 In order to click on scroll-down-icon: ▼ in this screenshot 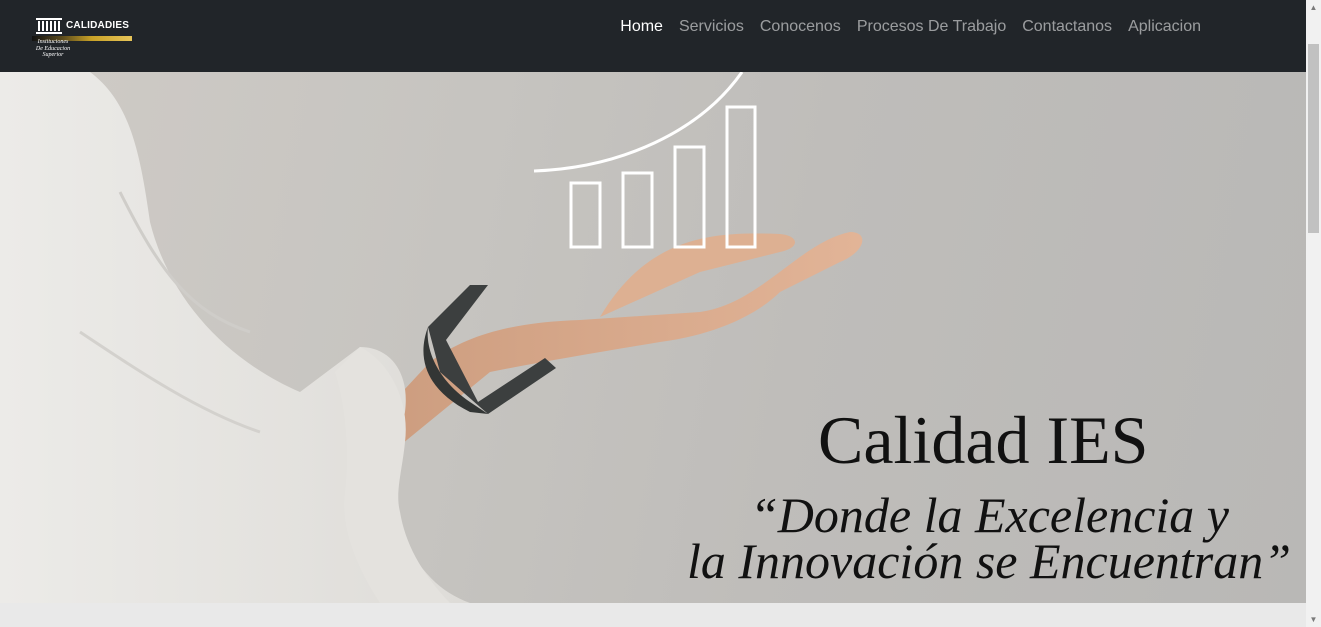, I will do `click(1313, 619)`.